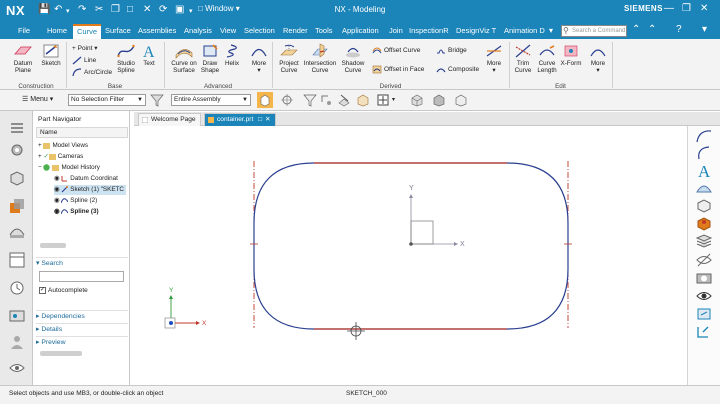 The height and width of the screenshot is (404, 720). What do you see at coordinates (115, 9) in the screenshot?
I see `copy-icon: ❐` at bounding box center [115, 9].